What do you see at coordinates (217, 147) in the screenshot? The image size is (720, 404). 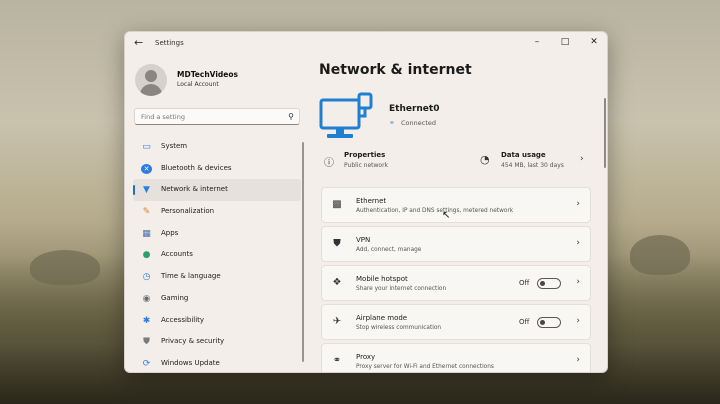 I see `sidebar-item-system: ▭ System` at bounding box center [217, 147].